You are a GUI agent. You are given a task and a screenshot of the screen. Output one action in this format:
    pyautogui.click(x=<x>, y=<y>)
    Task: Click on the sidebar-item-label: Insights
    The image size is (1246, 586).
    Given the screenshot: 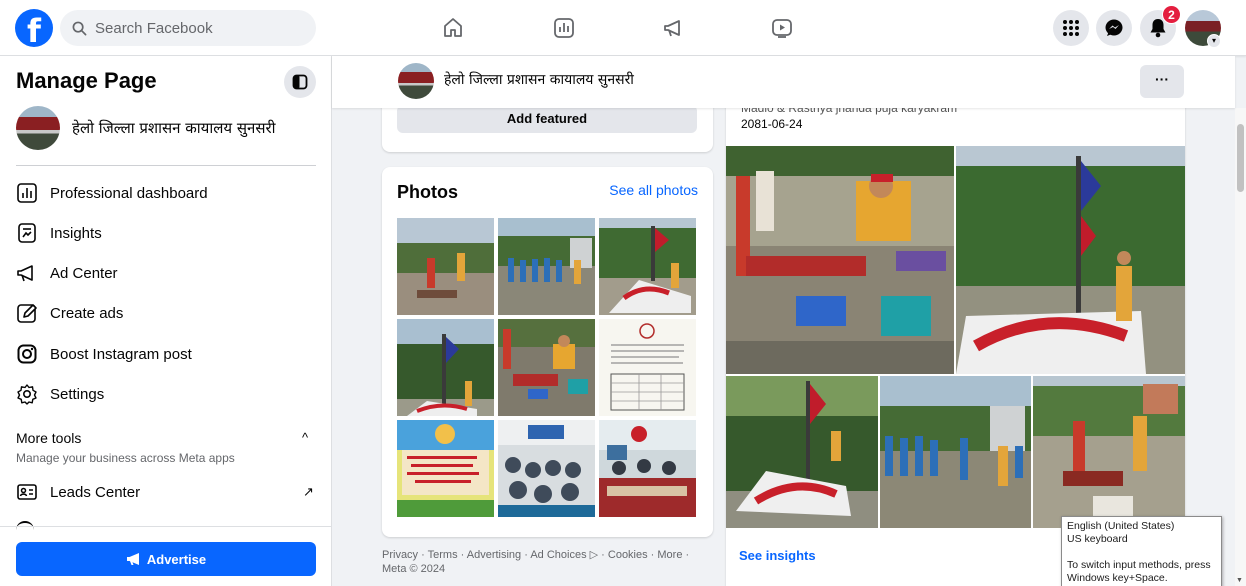 What is the action you would take?
    pyautogui.click(x=76, y=233)
    